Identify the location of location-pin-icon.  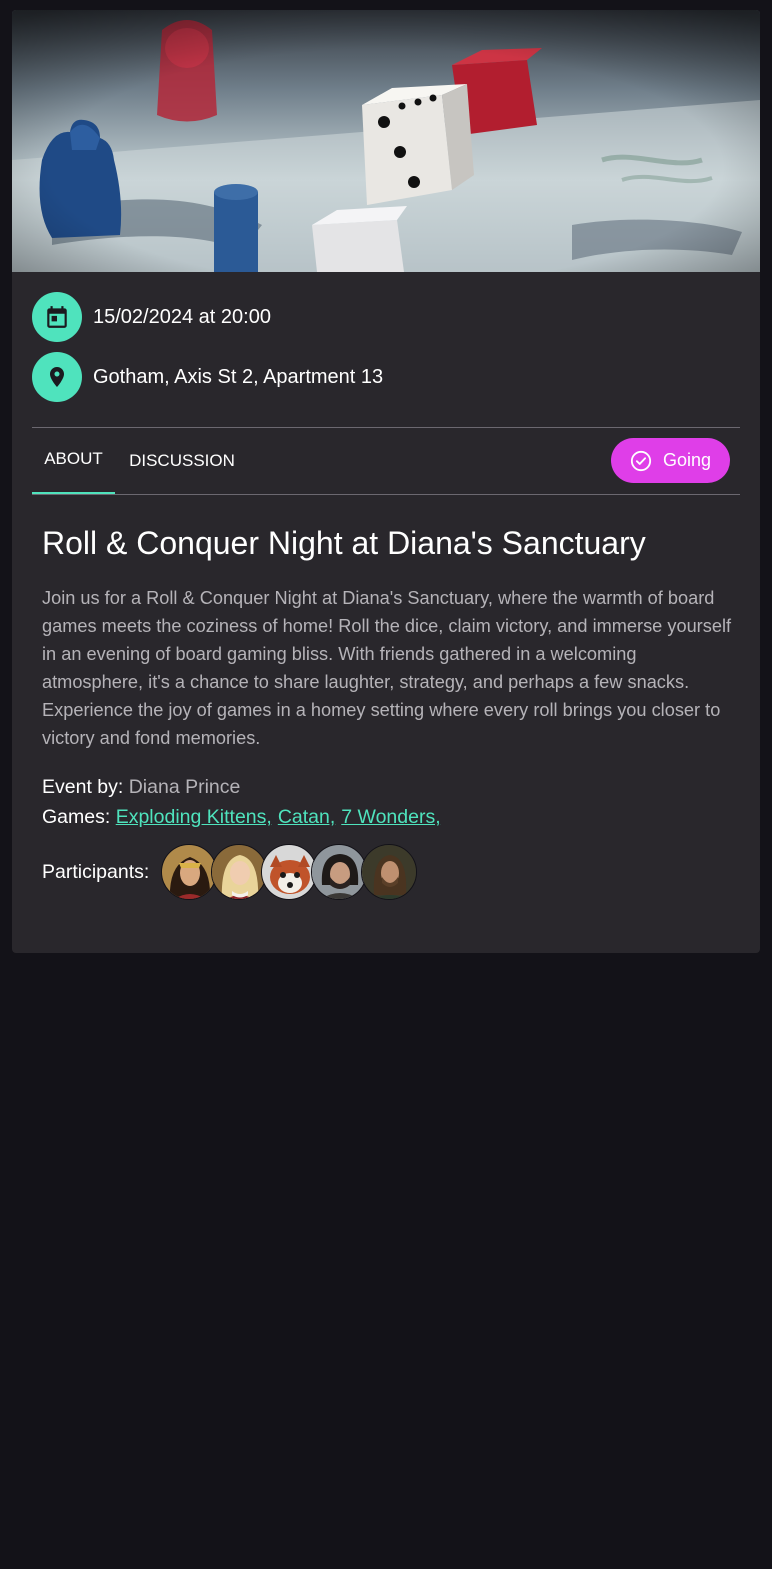
(57, 377).